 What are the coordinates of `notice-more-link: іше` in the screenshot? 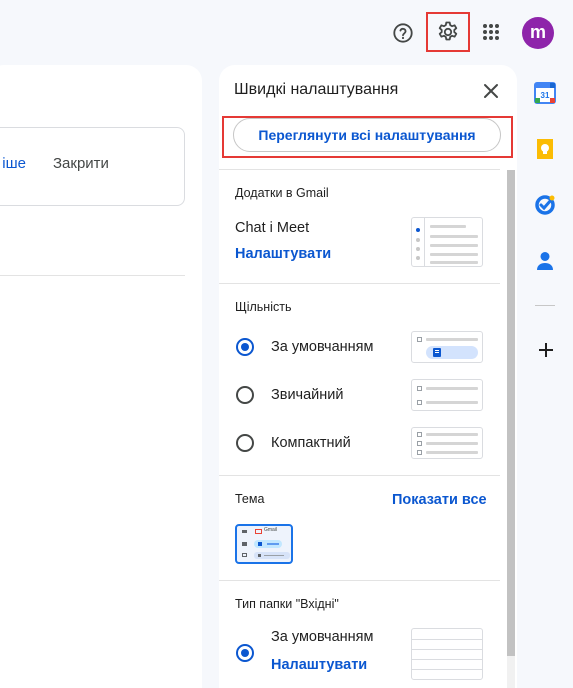 It's located at (13, 163).